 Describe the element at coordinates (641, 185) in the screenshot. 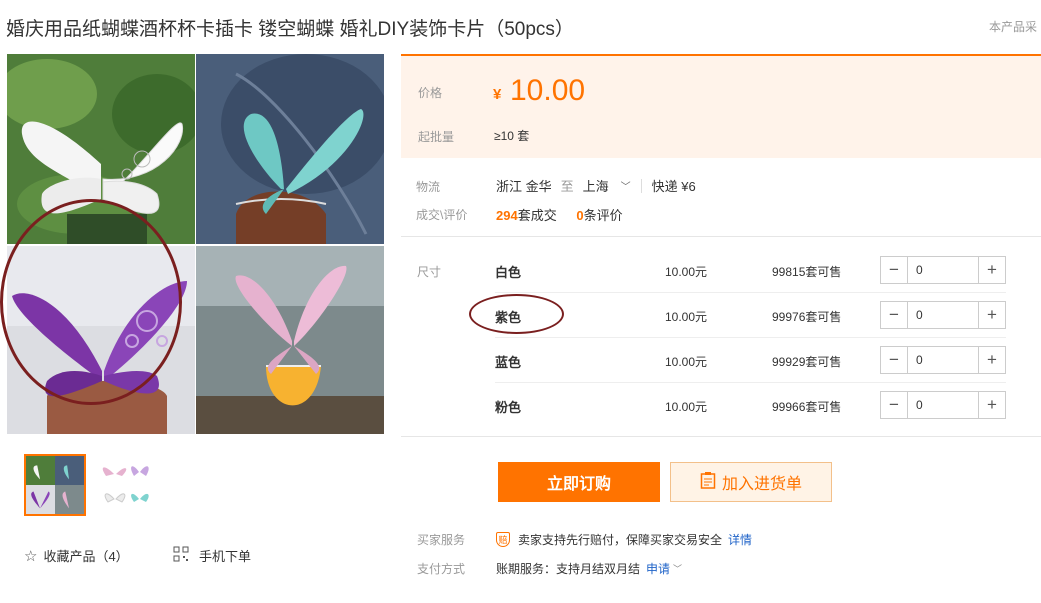

I see `separator` at that location.